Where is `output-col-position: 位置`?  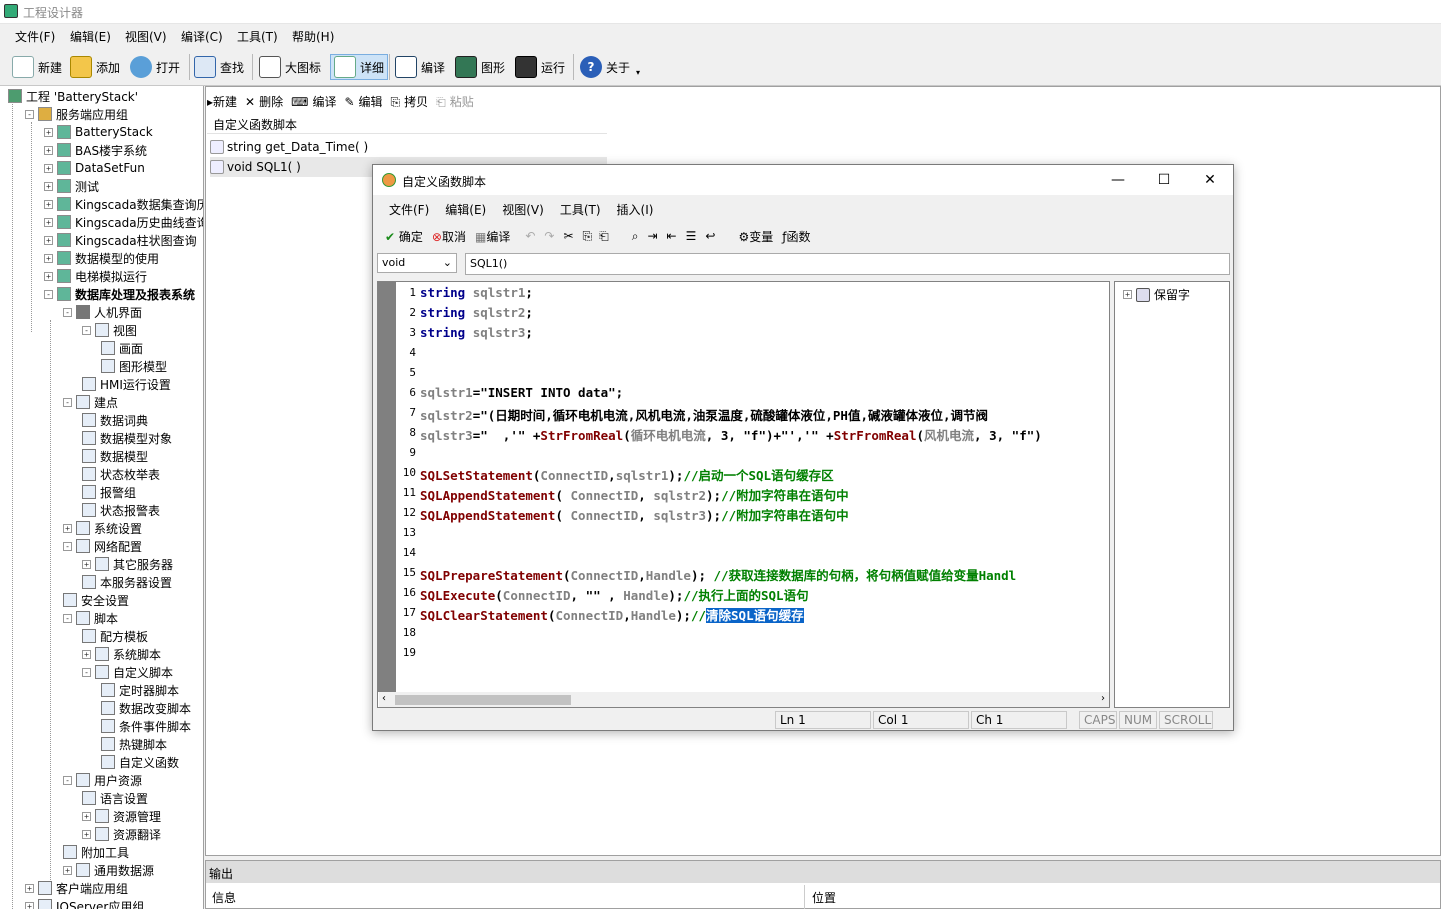
output-col-position: 位置 is located at coordinates (824, 897).